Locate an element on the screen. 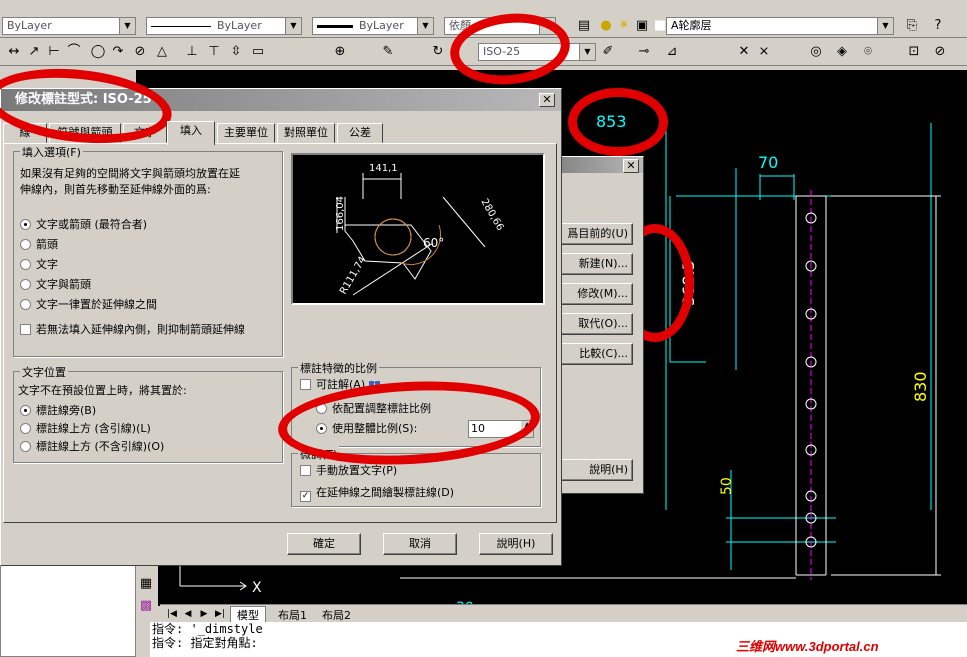 This screenshot has width=967, height=657. ok-button: 確定 is located at coordinates (324, 544).